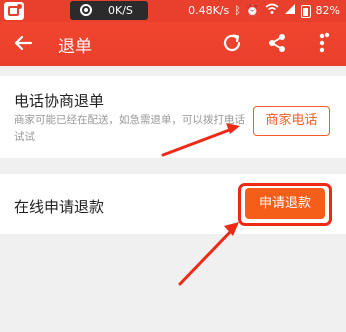 The image size is (346, 332). What do you see at coordinates (322, 43) in the screenshot?
I see `more-options-icon` at bounding box center [322, 43].